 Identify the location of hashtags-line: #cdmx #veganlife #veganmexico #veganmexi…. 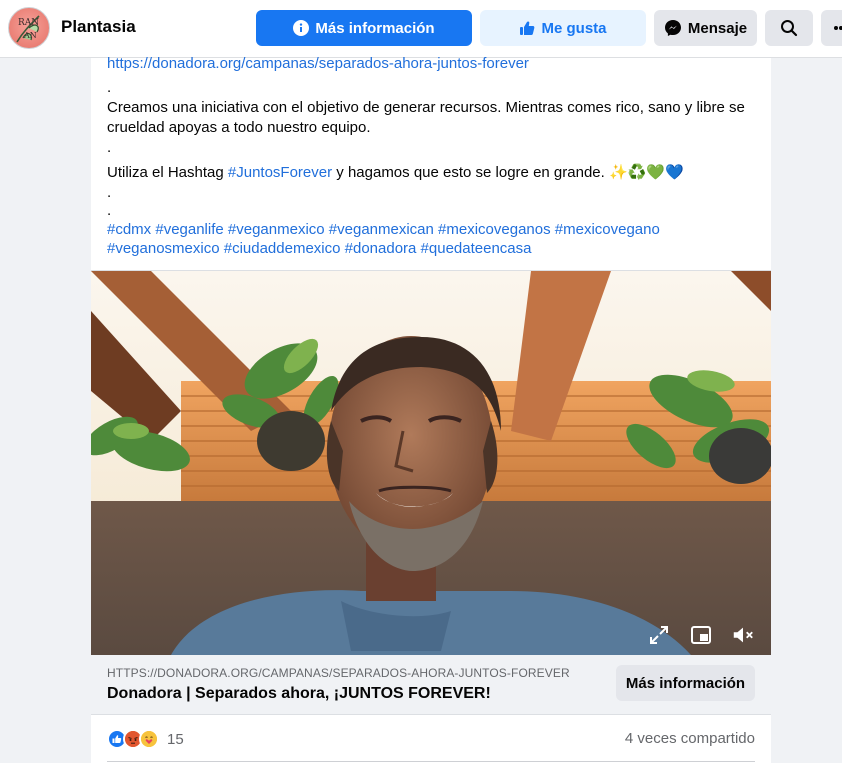
(383, 230).